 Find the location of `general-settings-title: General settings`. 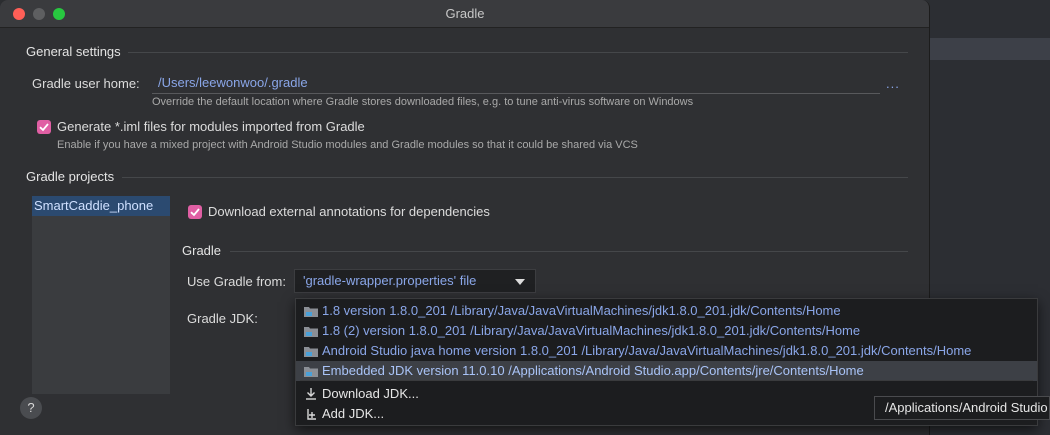

general-settings-title: General settings is located at coordinates (73, 51).